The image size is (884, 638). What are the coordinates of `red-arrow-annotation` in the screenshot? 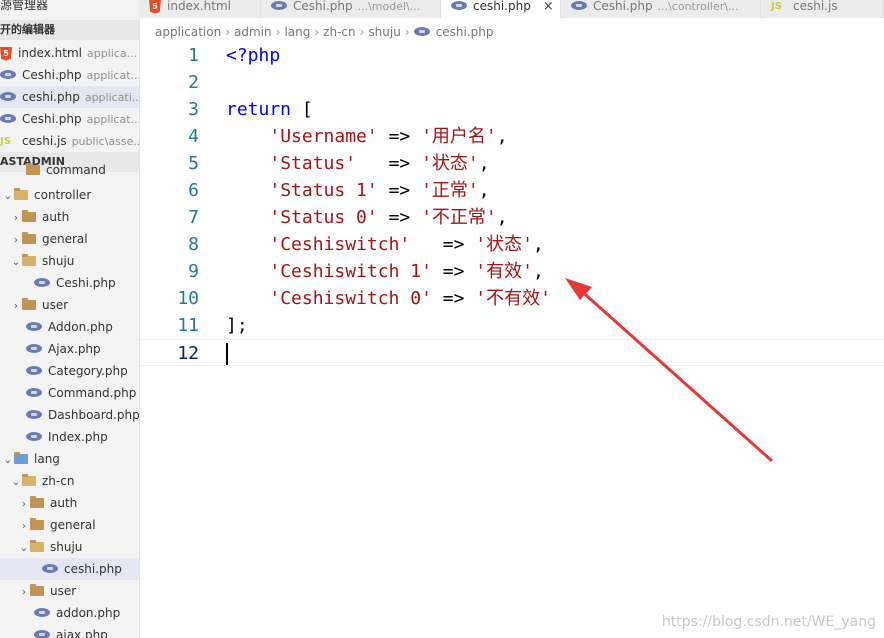 It's located at (669, 370).